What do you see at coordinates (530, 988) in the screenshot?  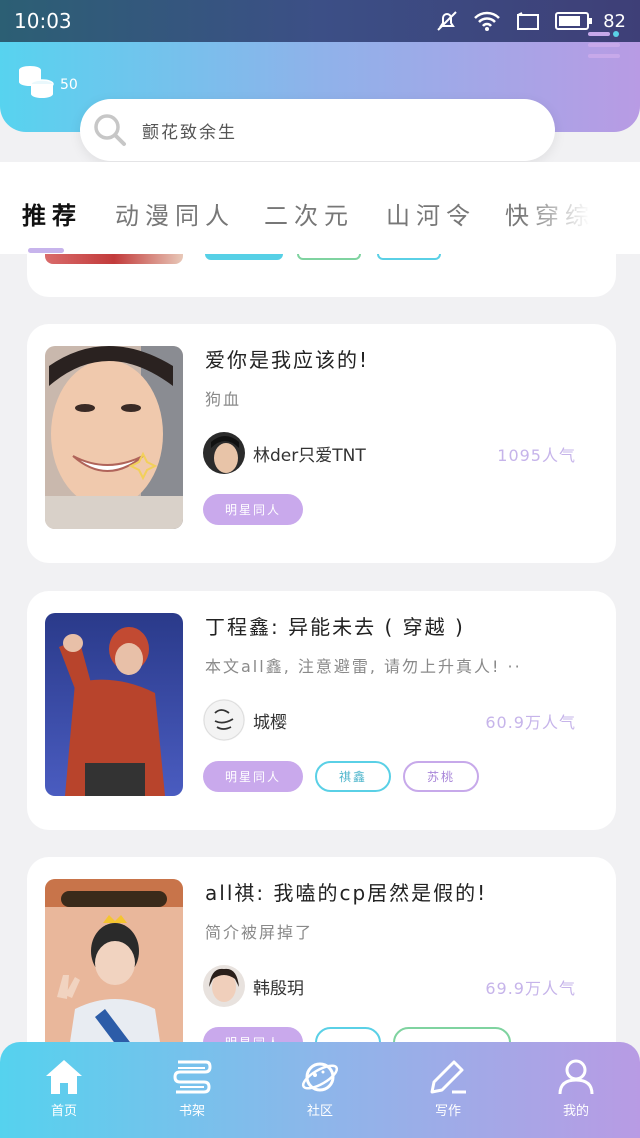 I see `popularity-count: 69.9万人气` at bounding box center [530, 988].